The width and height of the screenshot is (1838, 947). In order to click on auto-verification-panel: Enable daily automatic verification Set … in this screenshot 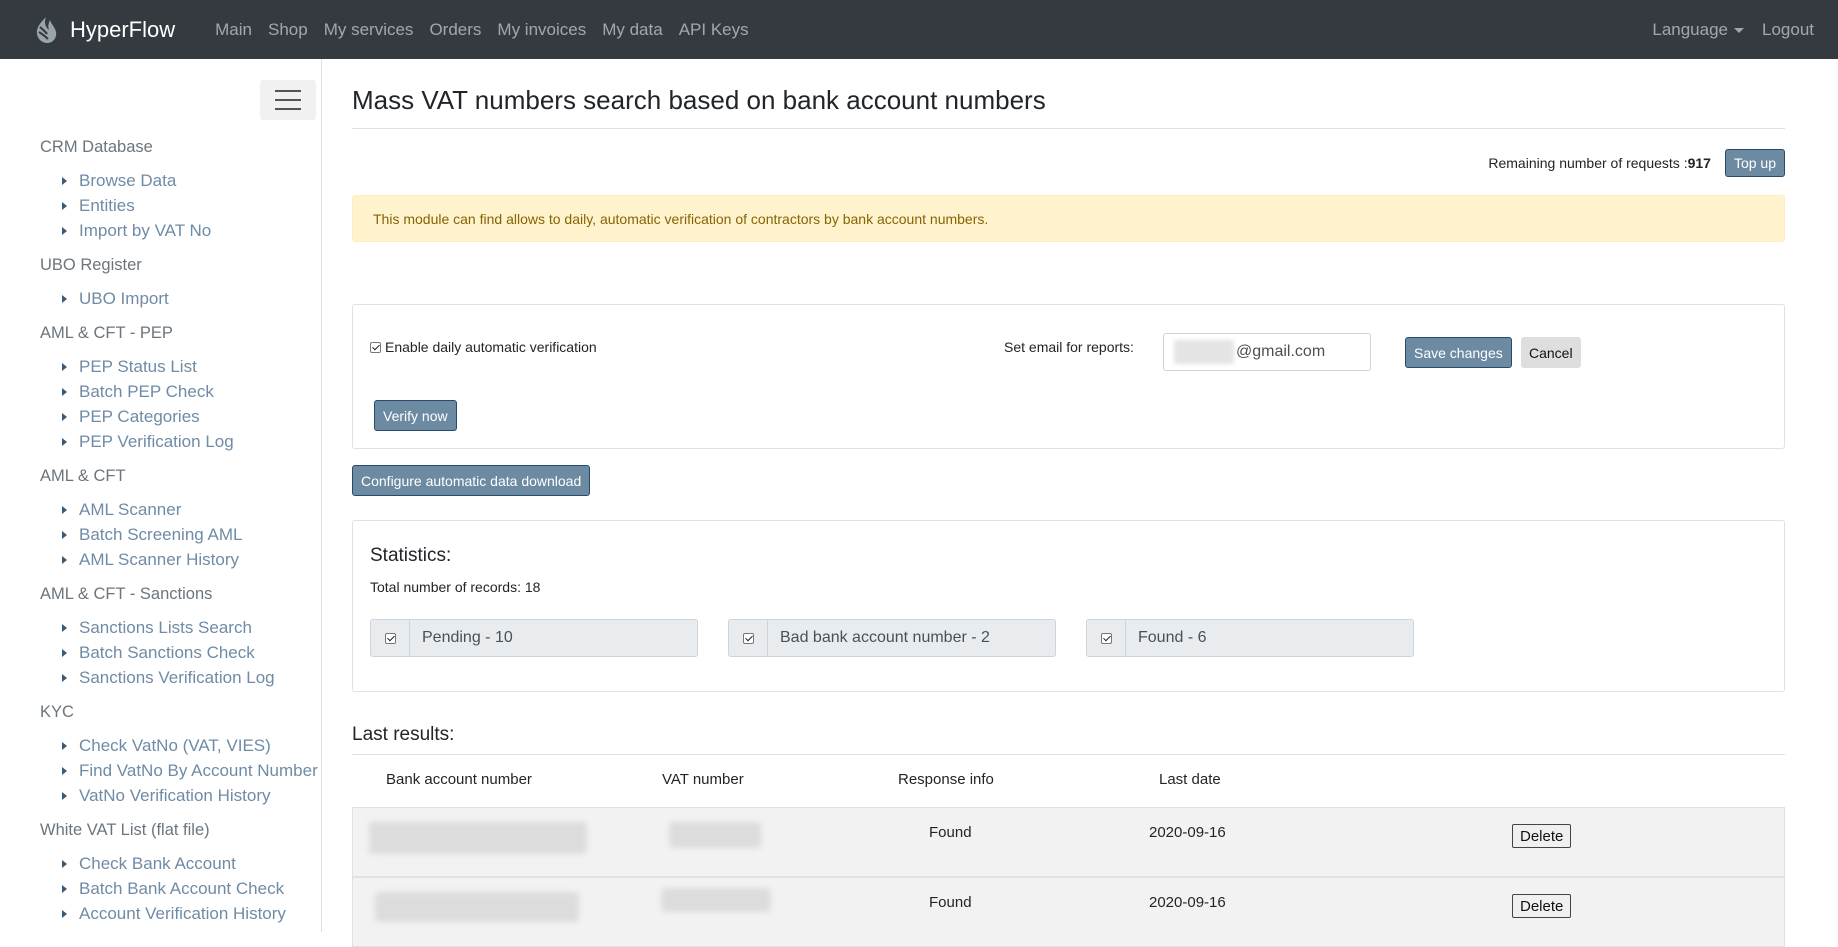, I will do `click(1068, 376)`.